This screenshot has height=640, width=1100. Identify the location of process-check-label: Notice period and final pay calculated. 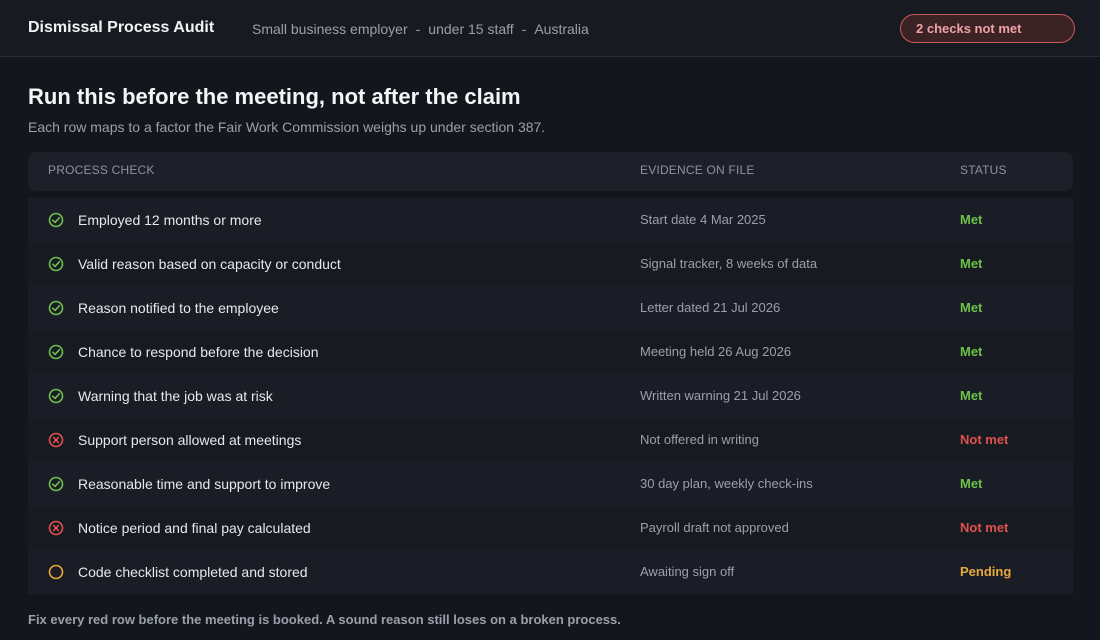
(194, 528).